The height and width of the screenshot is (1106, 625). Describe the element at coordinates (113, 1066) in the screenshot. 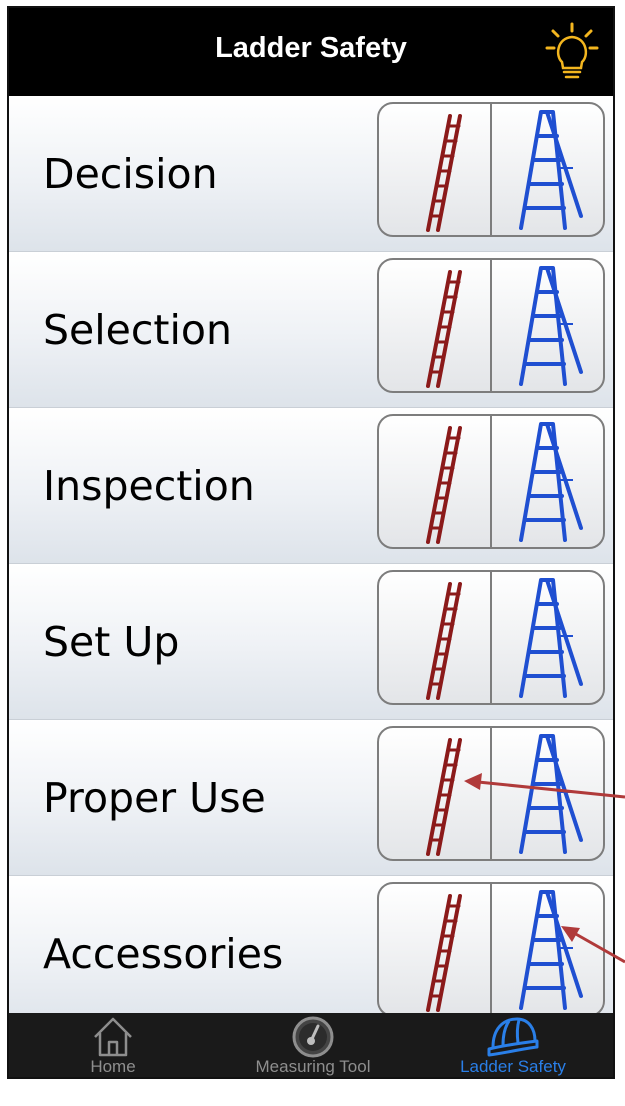

I see `tab-label: Home` at that location.